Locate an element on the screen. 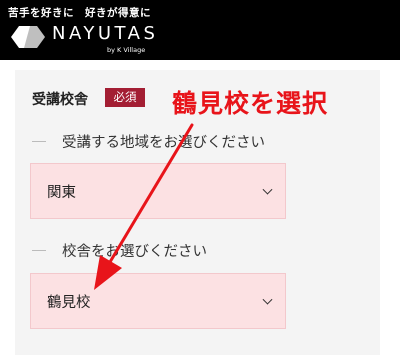  logo-hexagon-icon is located at coordinates (28, 37).